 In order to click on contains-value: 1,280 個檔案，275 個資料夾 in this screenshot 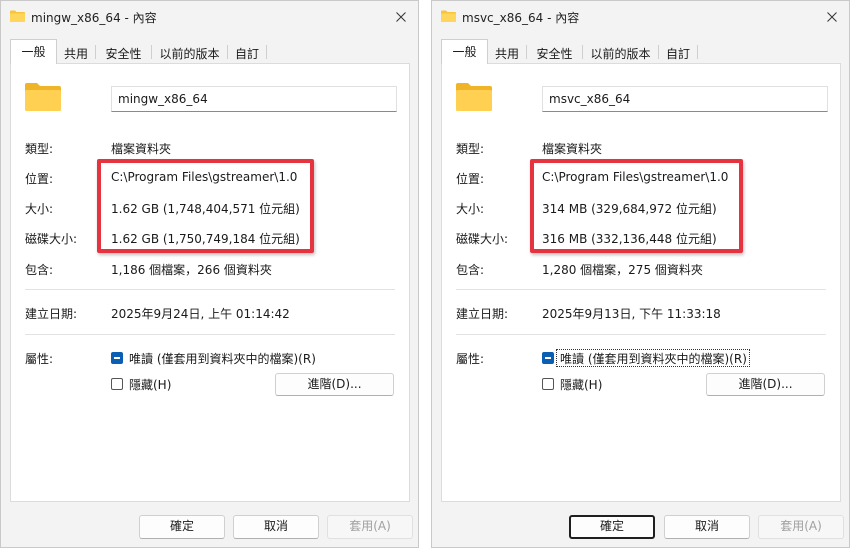, I will do `click(622, 270)`.